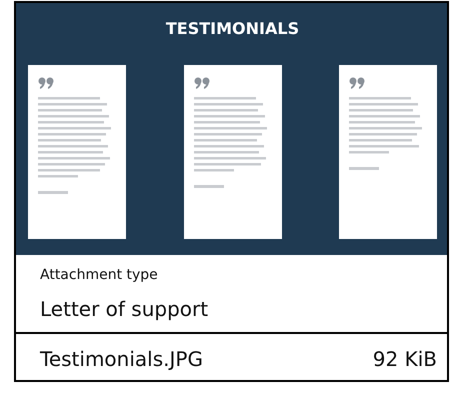  Describe the element at coordinates (125, 309) in the screenshot. I see `field-value: Letter of support` at that location.